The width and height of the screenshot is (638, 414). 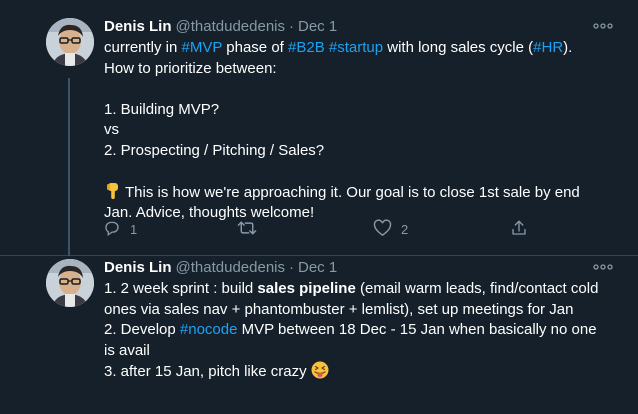 I want to click on text-span: (email warm leads, find/contact cold, so click(x=477, y=288).